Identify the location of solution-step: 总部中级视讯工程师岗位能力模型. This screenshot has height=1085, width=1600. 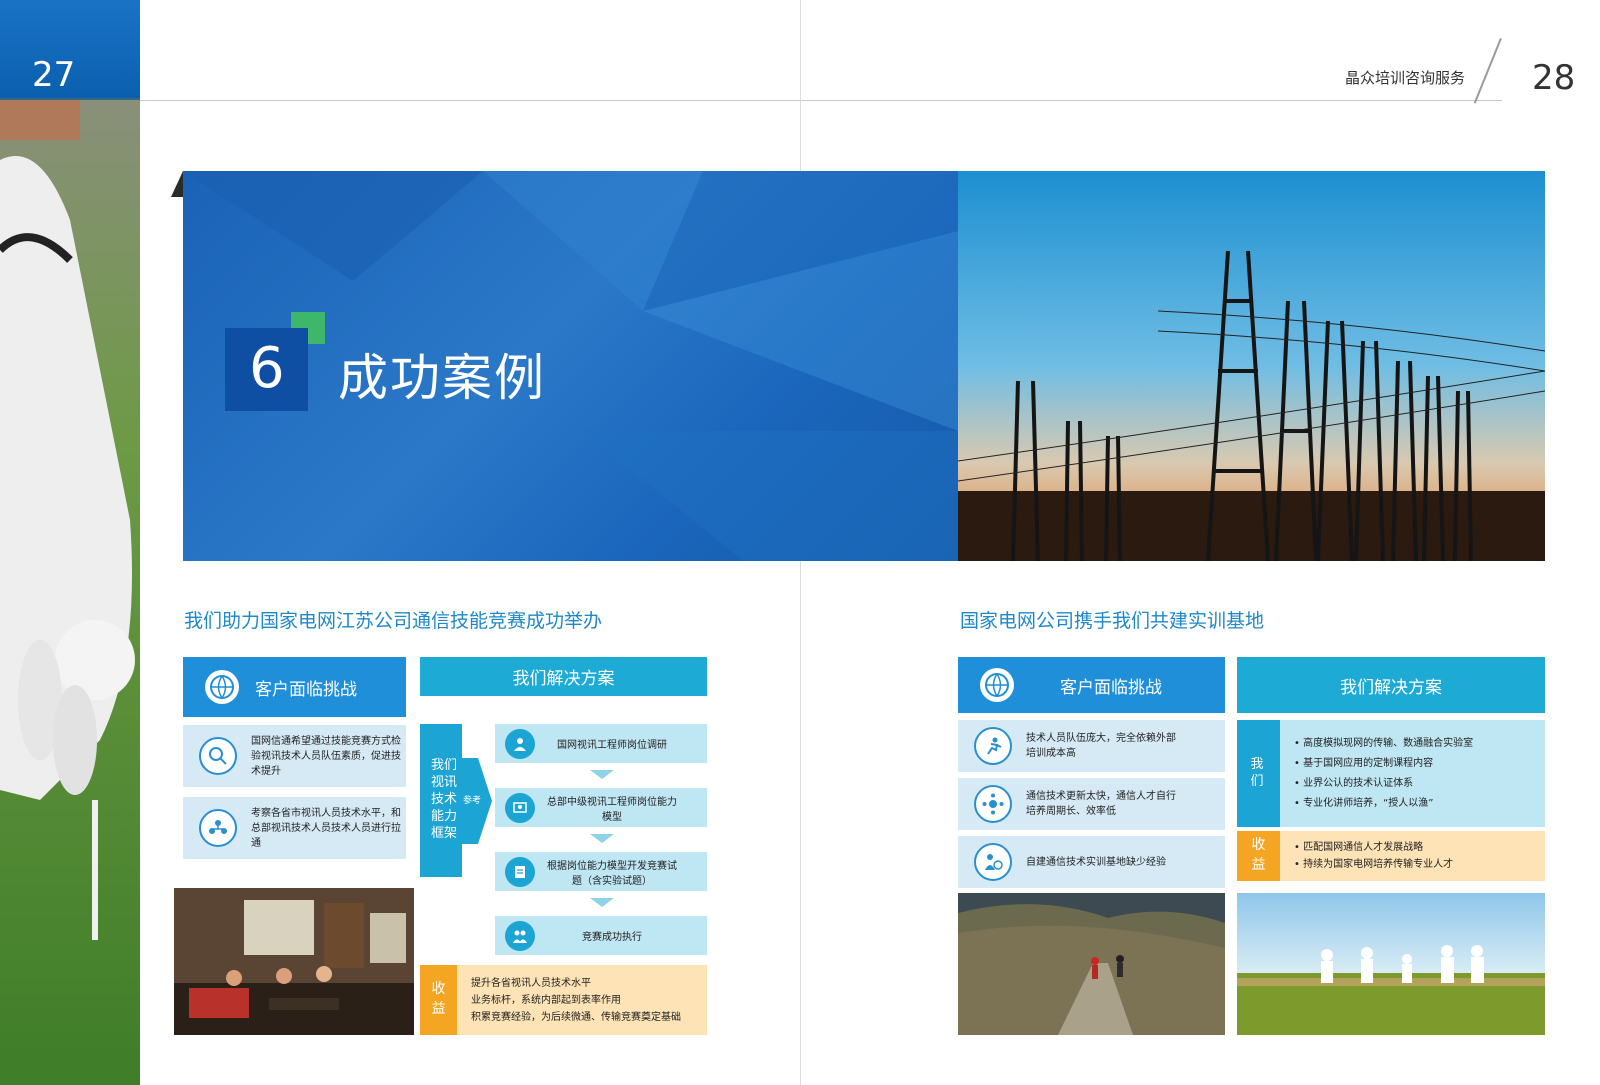
(601, 807).